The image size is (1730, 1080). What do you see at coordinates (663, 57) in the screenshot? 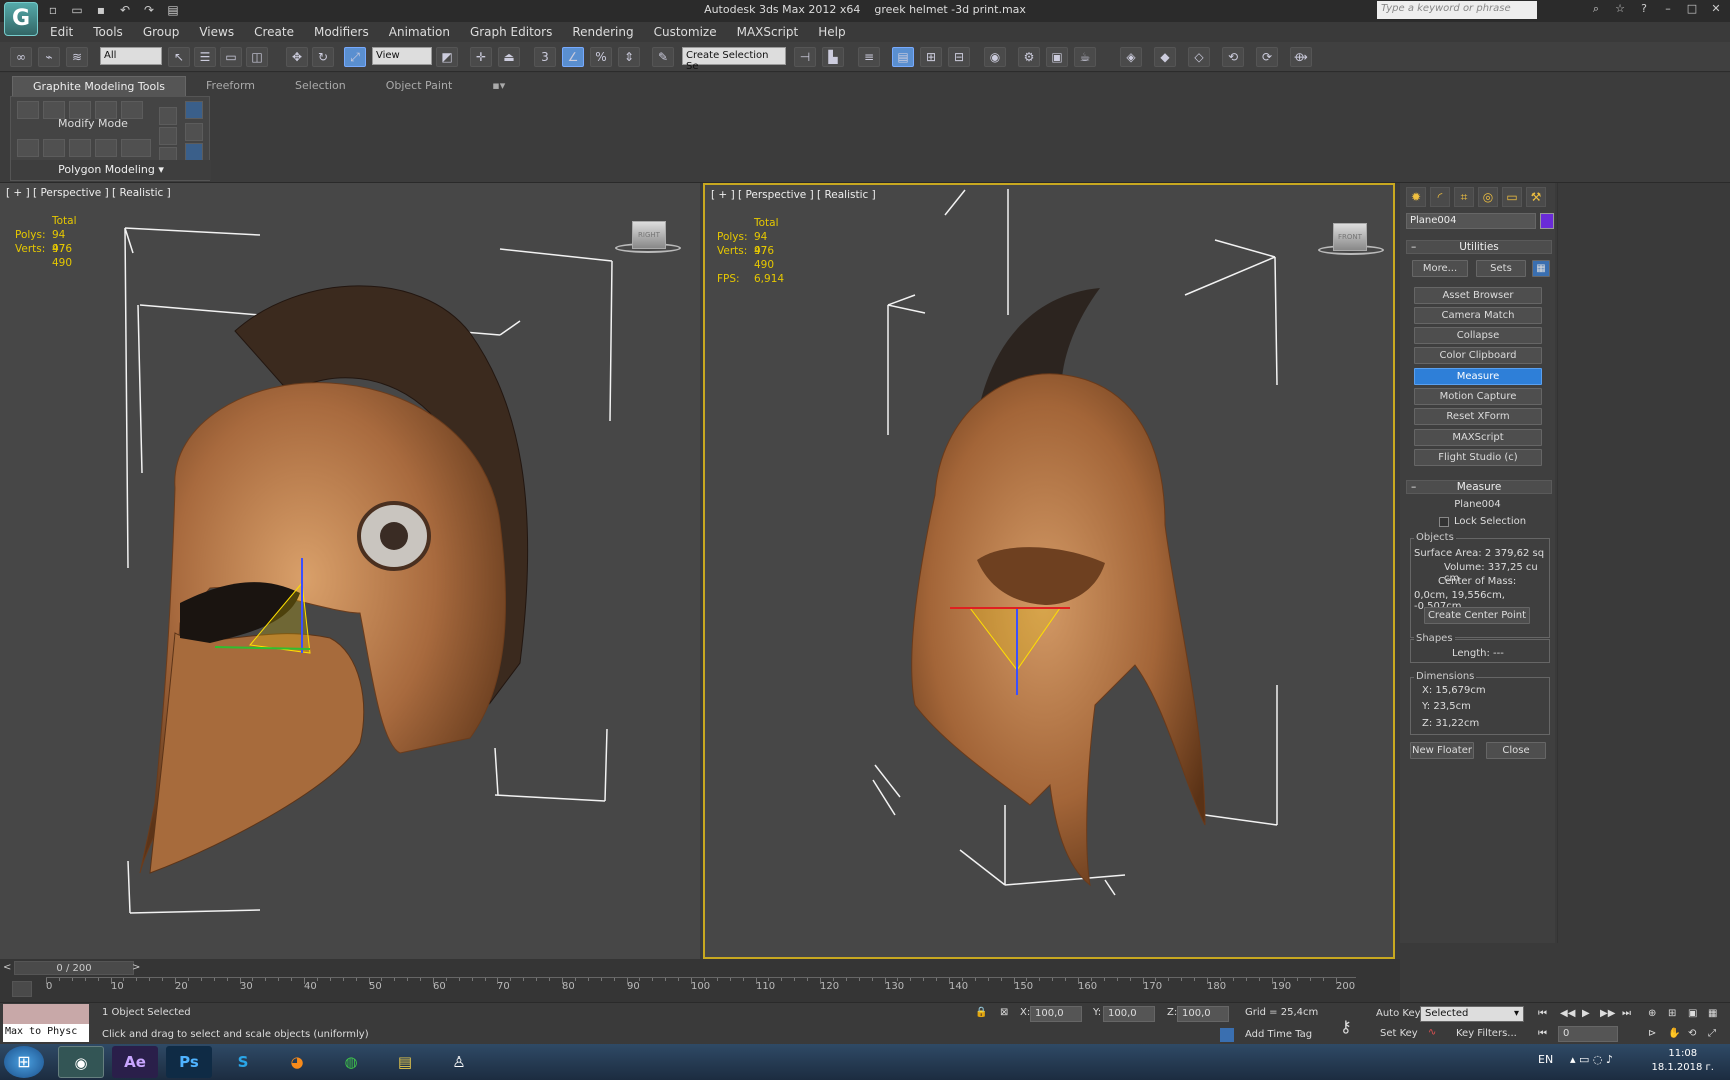
I see `edit-named-sets-icon: ✎` at bounding box center [663, 57].